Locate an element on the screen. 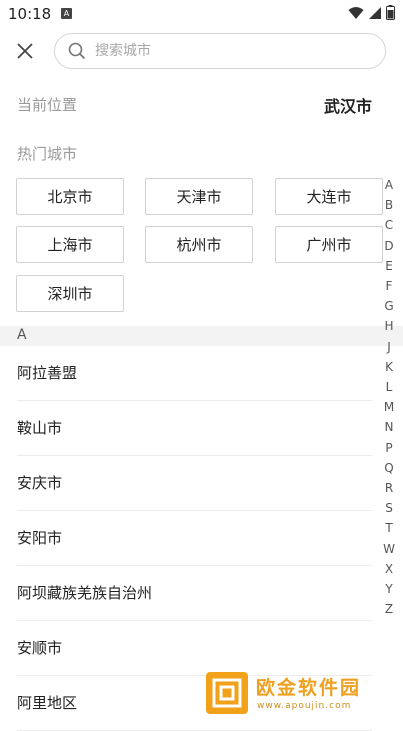 This screenshot has width=403, height=731. watermark-url: www.apoujin.com is located at coordinates (304, 706).